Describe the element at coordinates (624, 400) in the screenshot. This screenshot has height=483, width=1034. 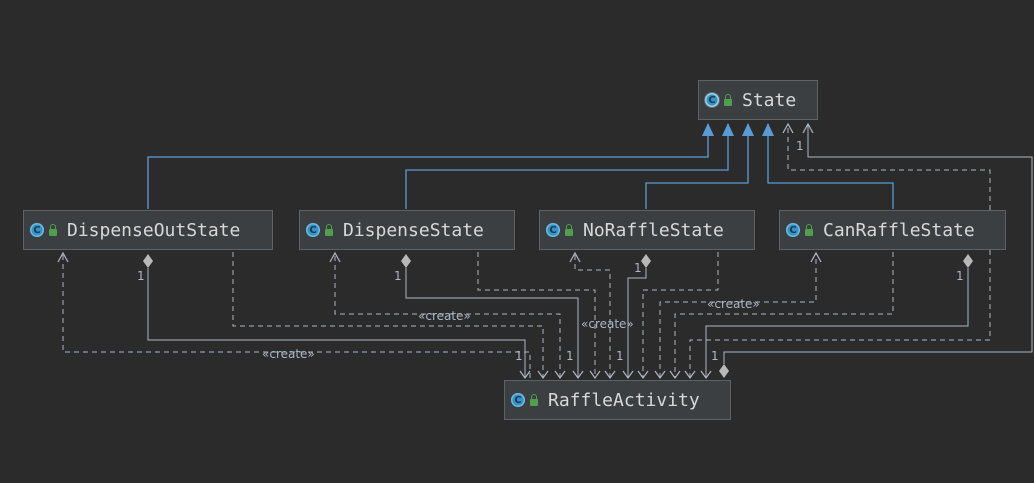
I see `class-name: RaffleActivity` at that location.